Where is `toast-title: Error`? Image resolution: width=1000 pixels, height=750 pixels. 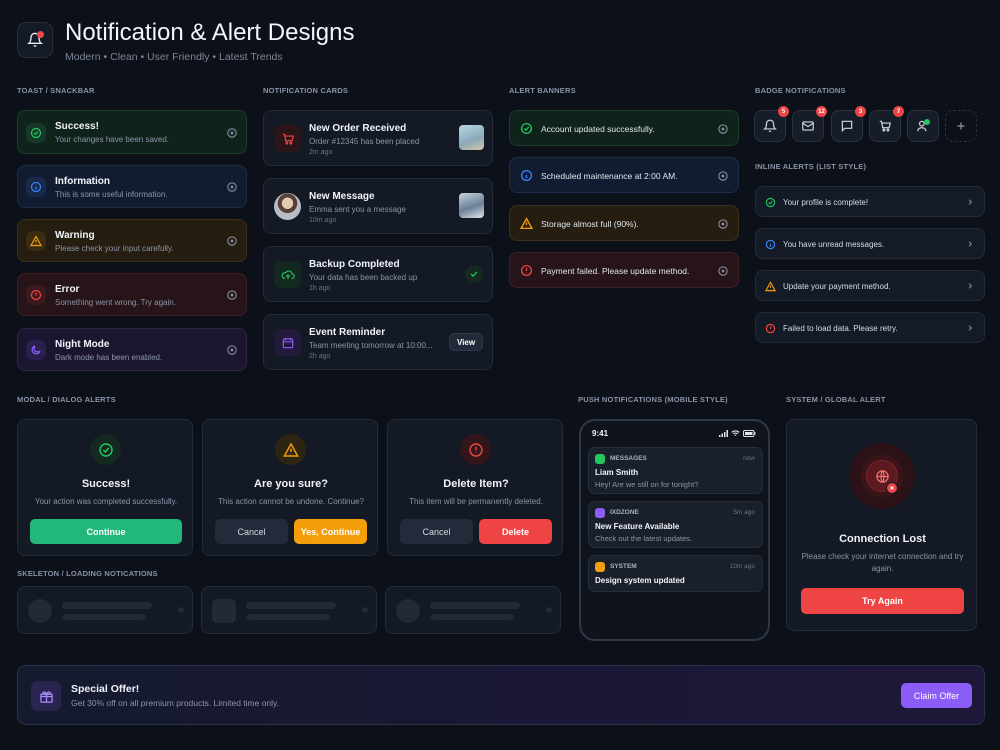
toast-title: Error is located at coordinates (67, 289).